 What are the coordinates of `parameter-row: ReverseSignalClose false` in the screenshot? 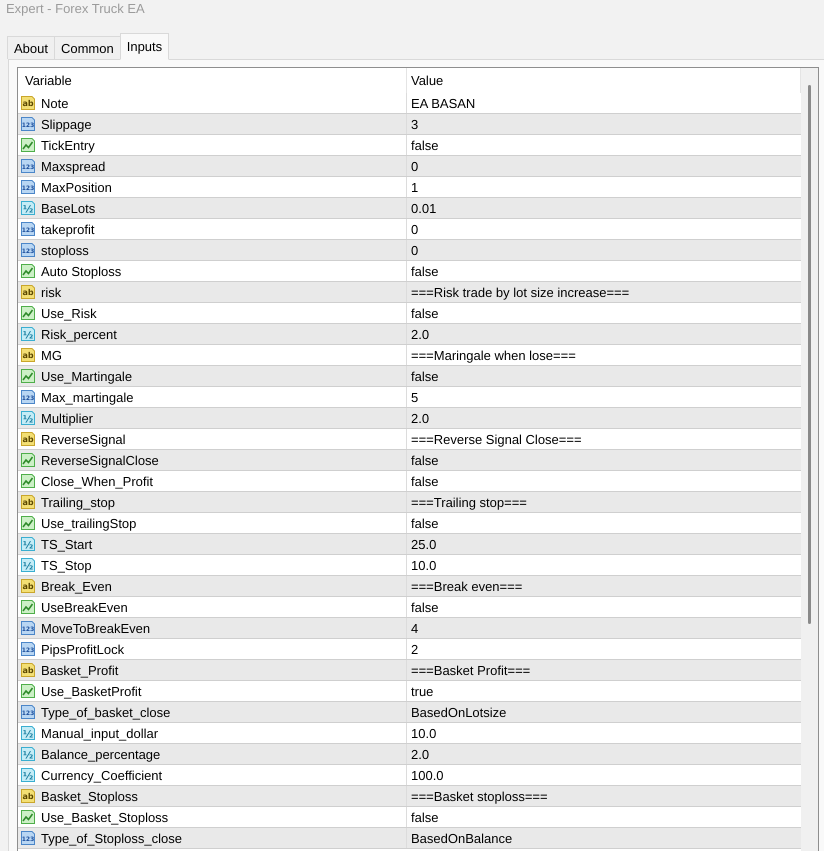 It's located at (409, 460).